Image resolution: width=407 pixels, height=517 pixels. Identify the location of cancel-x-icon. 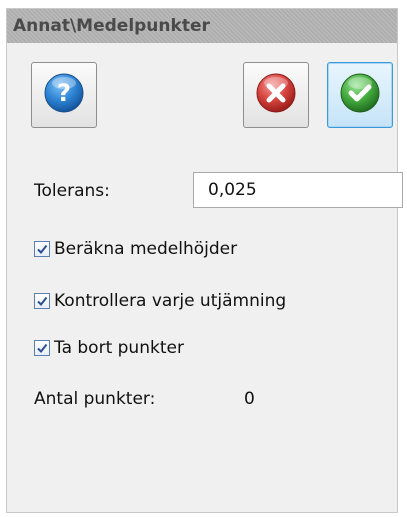
(276, 95).